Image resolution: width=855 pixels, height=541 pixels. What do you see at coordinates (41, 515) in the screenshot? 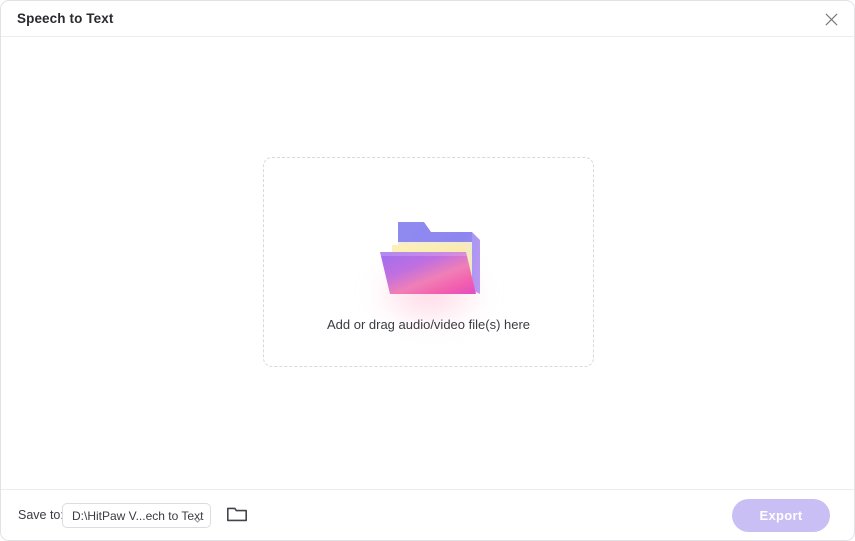
I see `save-to-label: Save to:` at bounding box center [41, 515].